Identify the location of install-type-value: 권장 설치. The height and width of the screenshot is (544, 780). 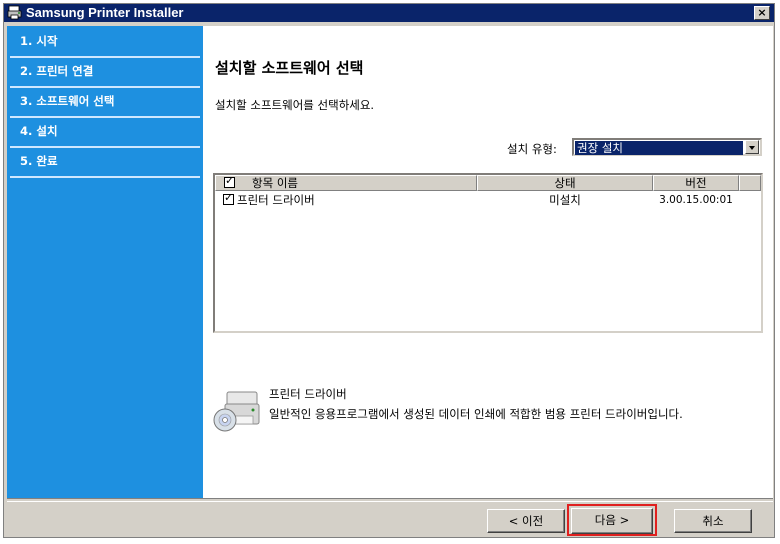
(659, 148).